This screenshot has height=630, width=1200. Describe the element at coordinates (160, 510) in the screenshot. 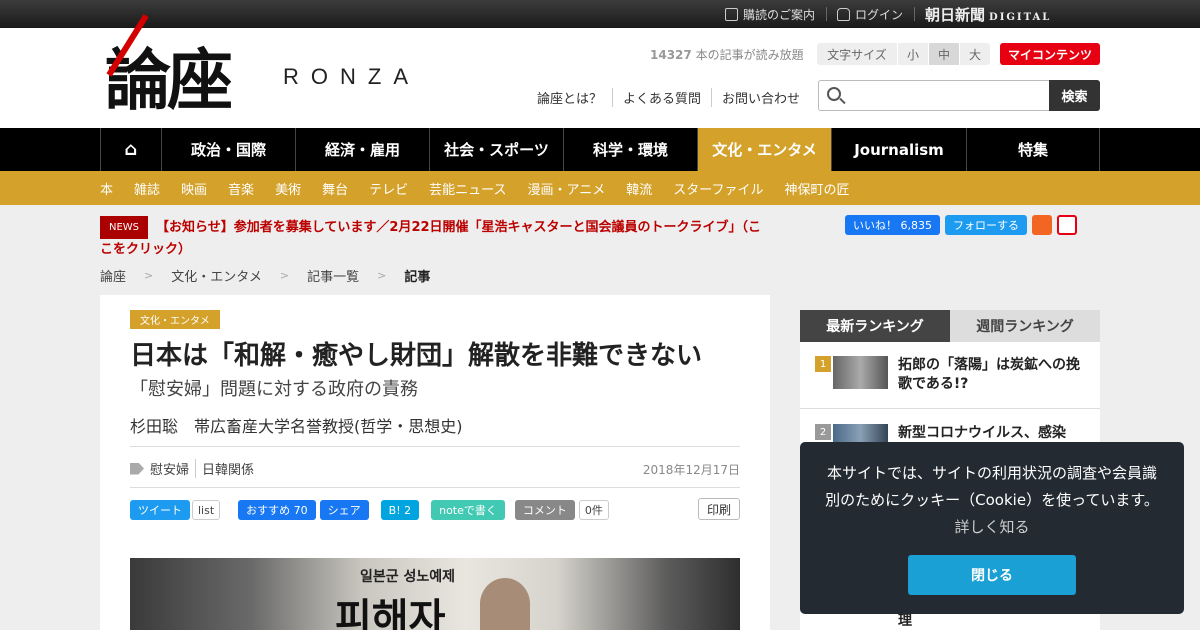

I see `tweet-button: ツイート` at that location.